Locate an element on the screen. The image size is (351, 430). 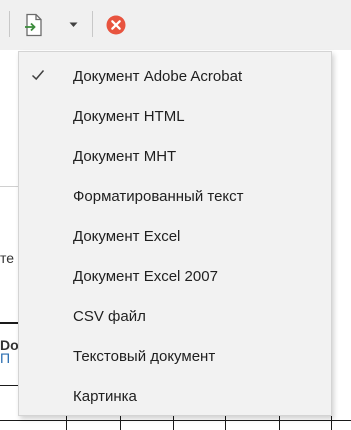
menu-item-excel: Документ Excel is located at coordinates (175, 236).